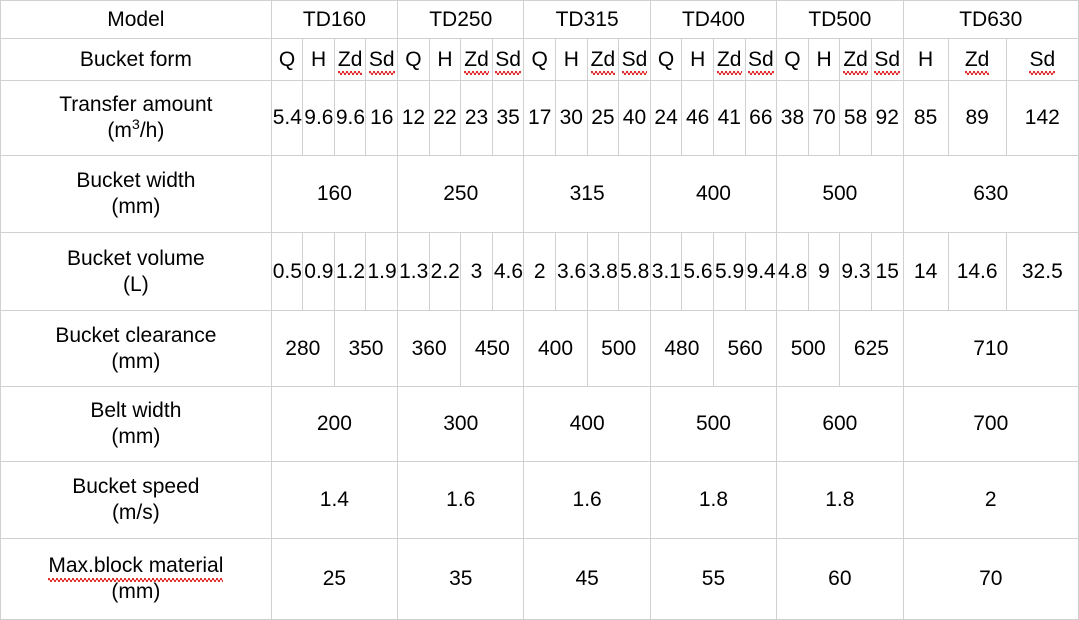 Image resolution: width=1079 pixels, height=620 pixels. I want to click on row-label-bucket-clearance: Bucket clearance (mm), so click(136, 348).